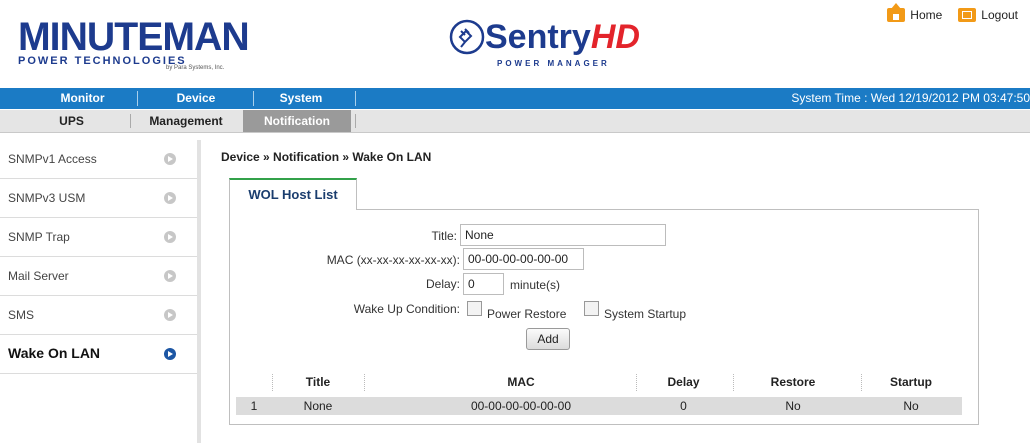 This screenshot has height=443, width=1030. I want to click on column-header-startup: Startup, so click(911, 382).